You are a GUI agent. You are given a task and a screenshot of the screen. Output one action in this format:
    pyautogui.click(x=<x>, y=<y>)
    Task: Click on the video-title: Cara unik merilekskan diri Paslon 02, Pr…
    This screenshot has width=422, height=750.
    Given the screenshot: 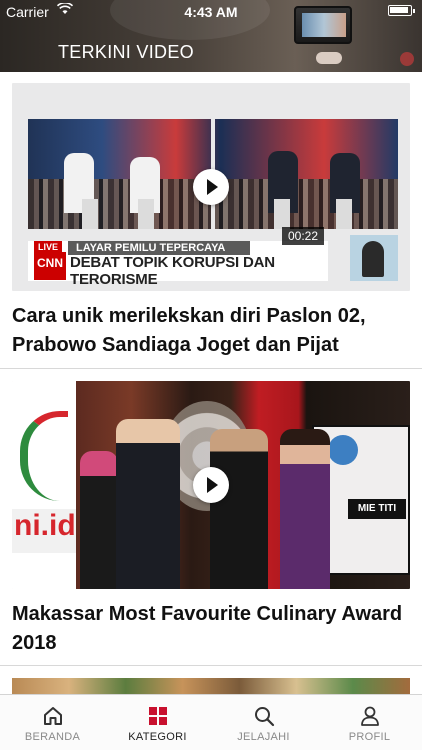 What is the action you would take?
    pyautogui.click(x=211, y=331)
    